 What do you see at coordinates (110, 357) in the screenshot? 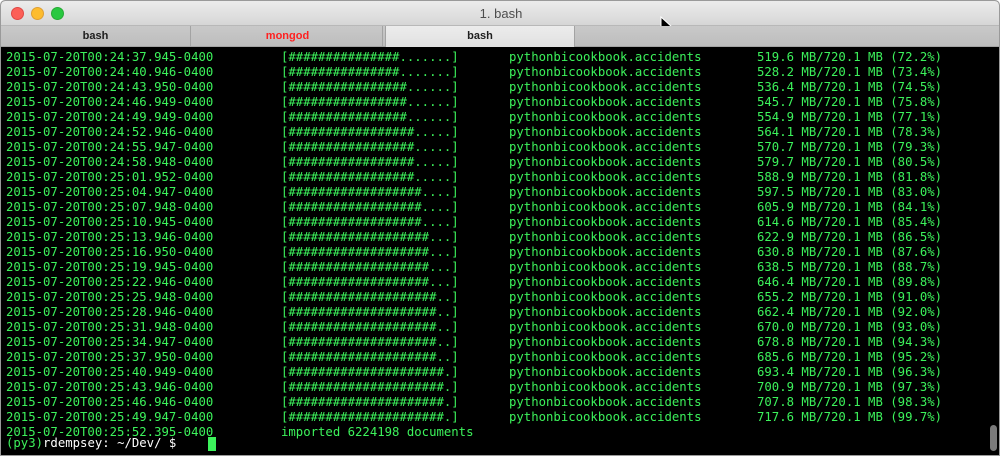
I see `line-timestamp: 2015-07-20T00:25:37.950-0400` at bounding box center [110, 357].